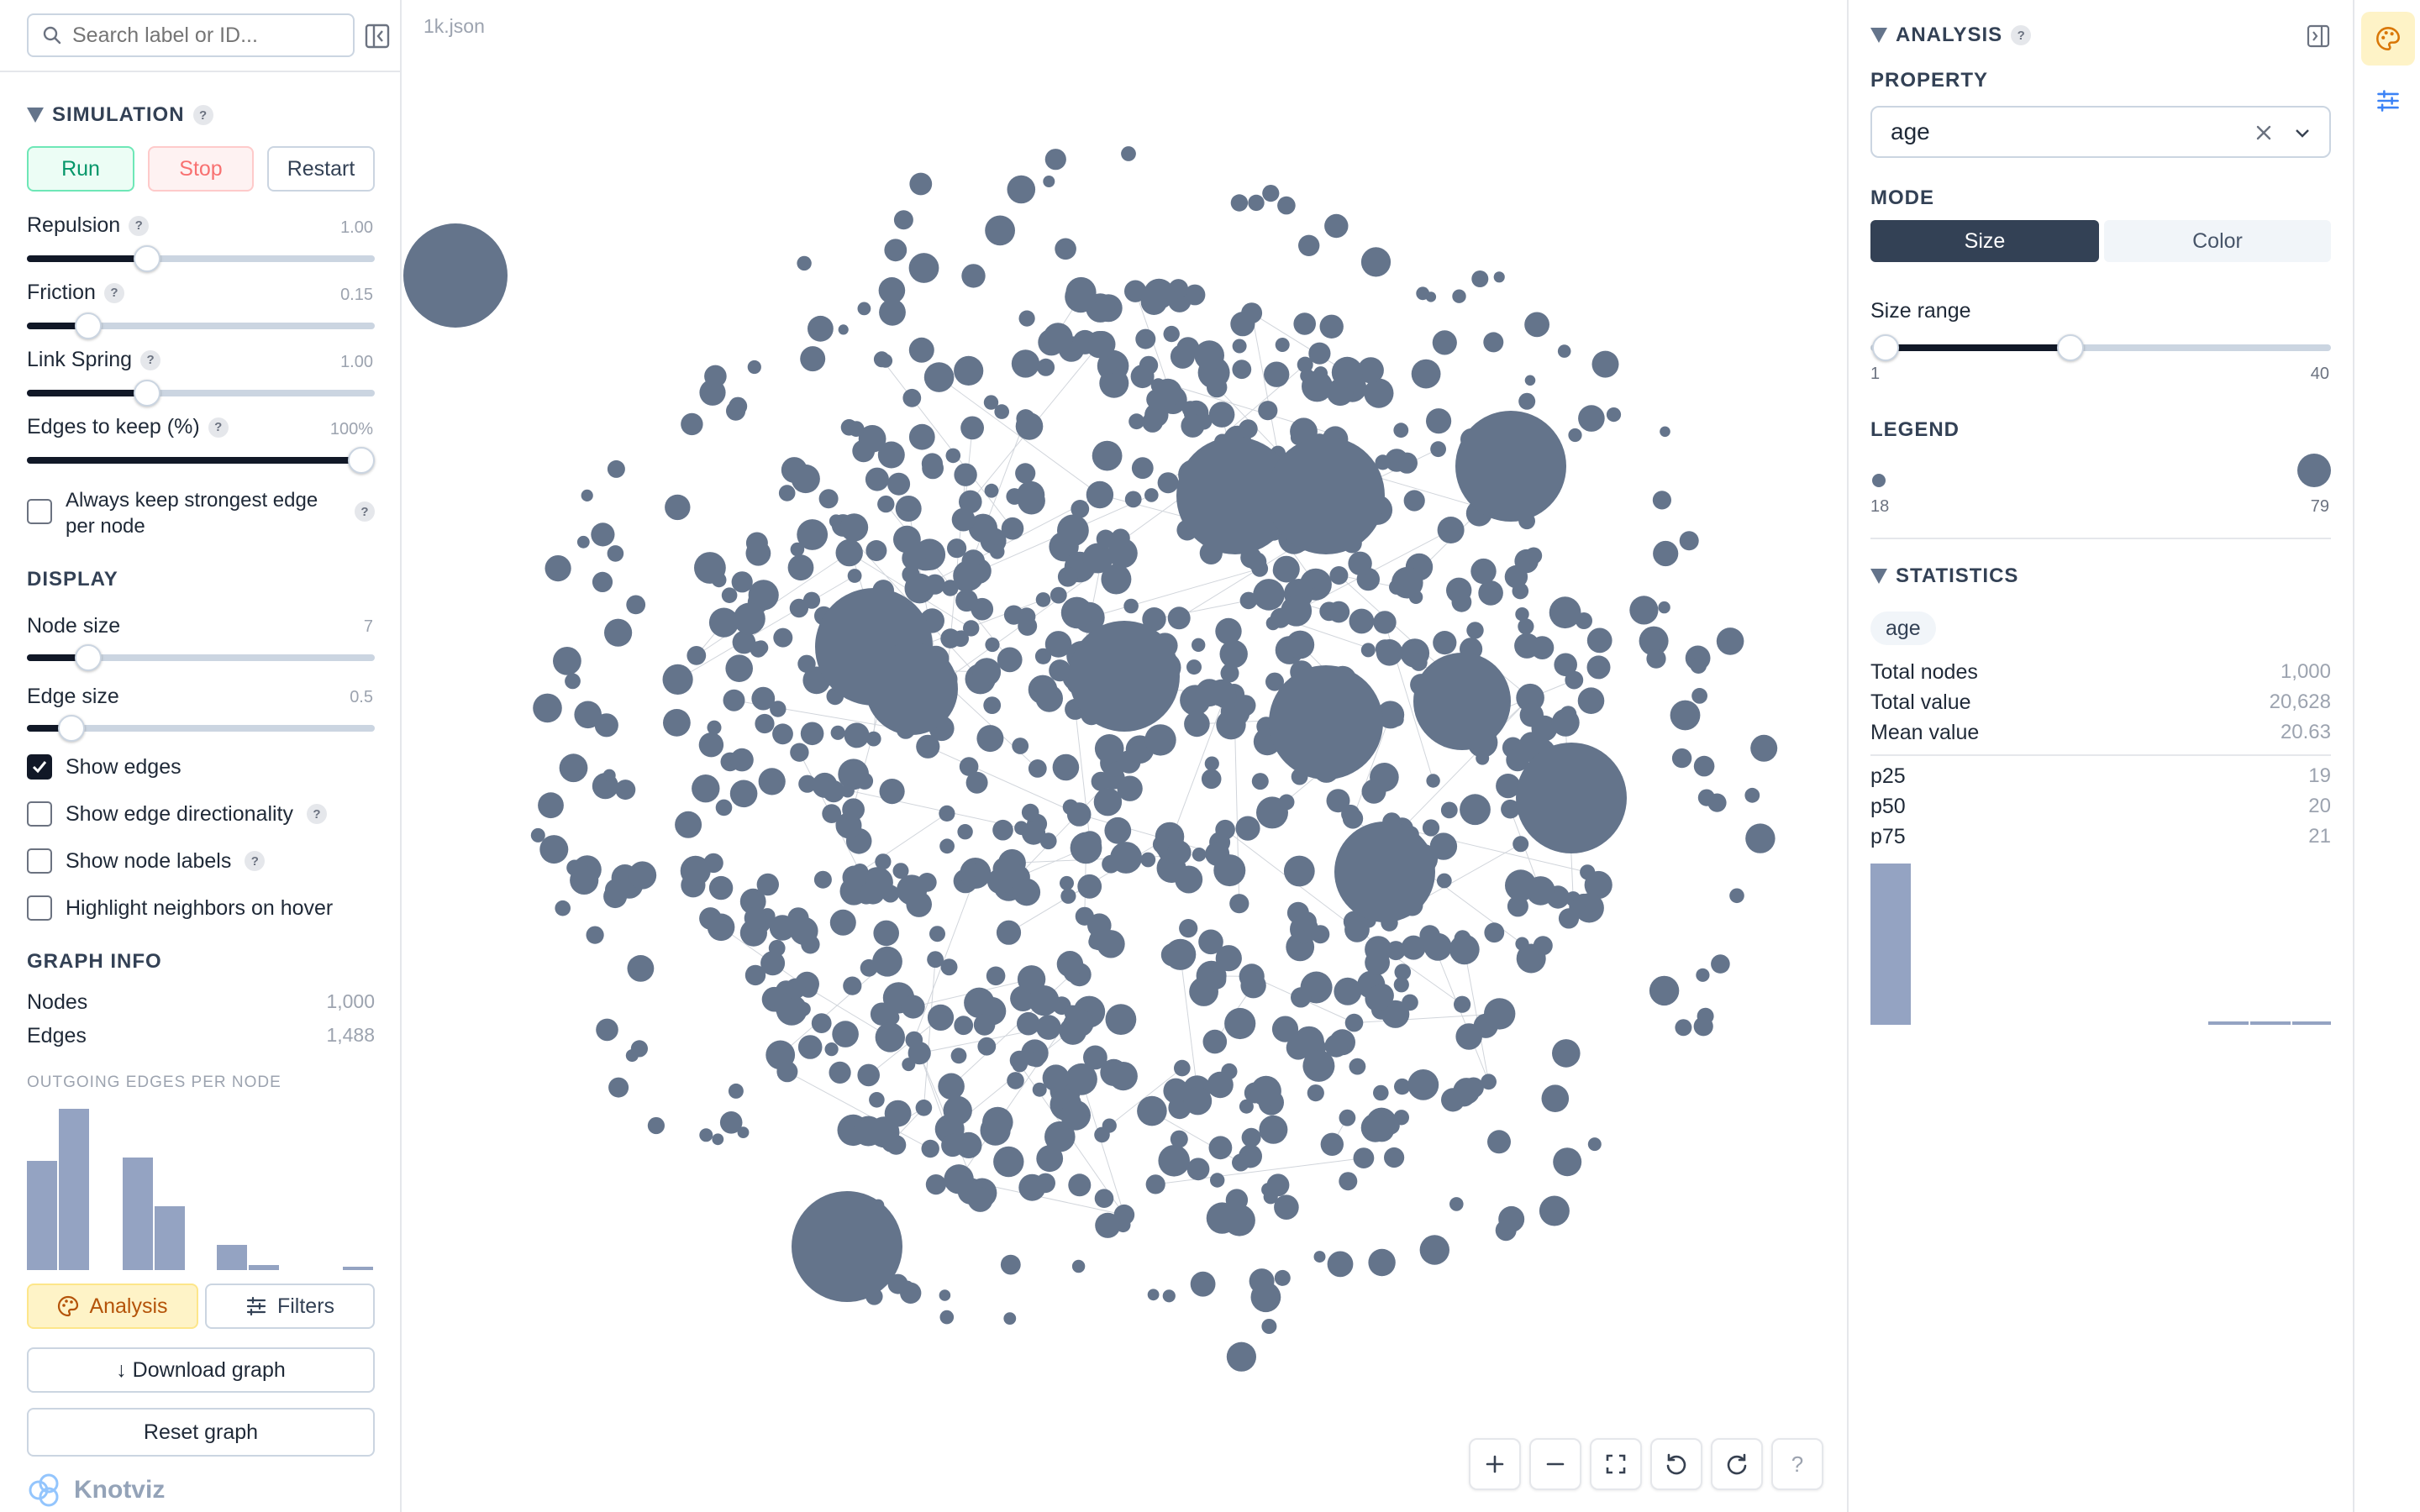 This screenshot has height=1512, width=2420. I want to click on edges-keep-slider, so click(201, 460).